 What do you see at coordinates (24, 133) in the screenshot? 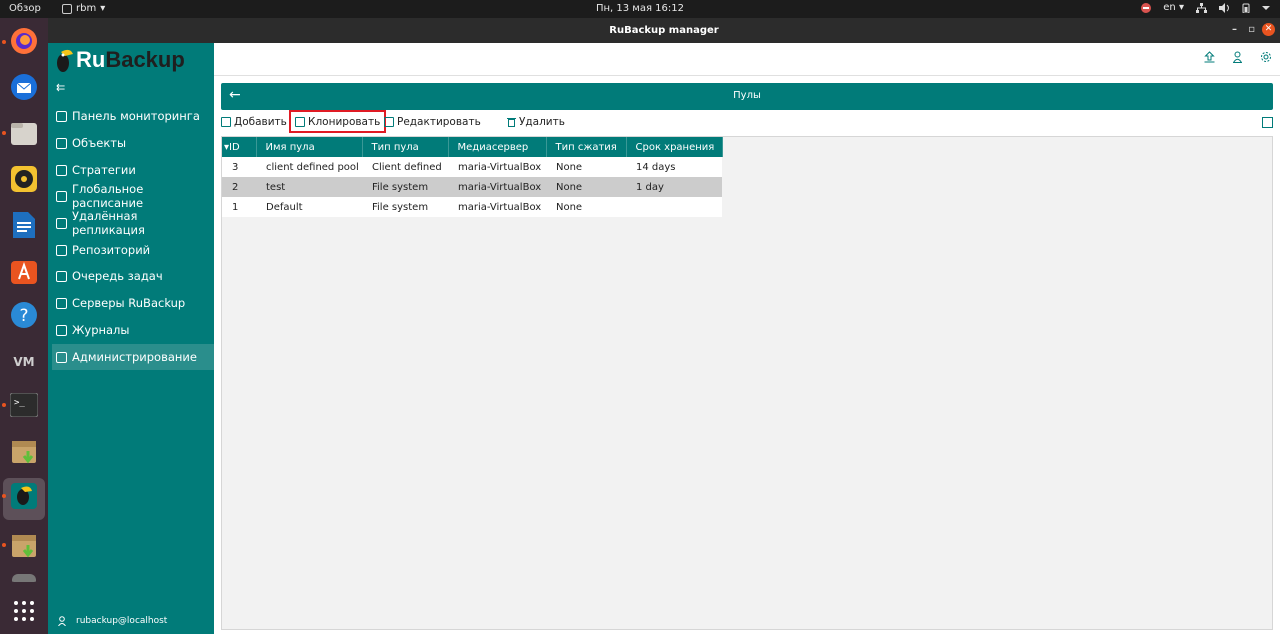
I see `files-icon` at bounding box center [24, 133].